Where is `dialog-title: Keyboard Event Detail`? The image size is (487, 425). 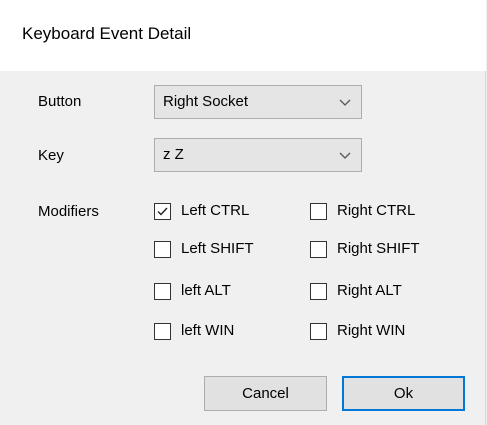 dialog-title: Keyboard Event Detail is located at coordinates (107, 33).